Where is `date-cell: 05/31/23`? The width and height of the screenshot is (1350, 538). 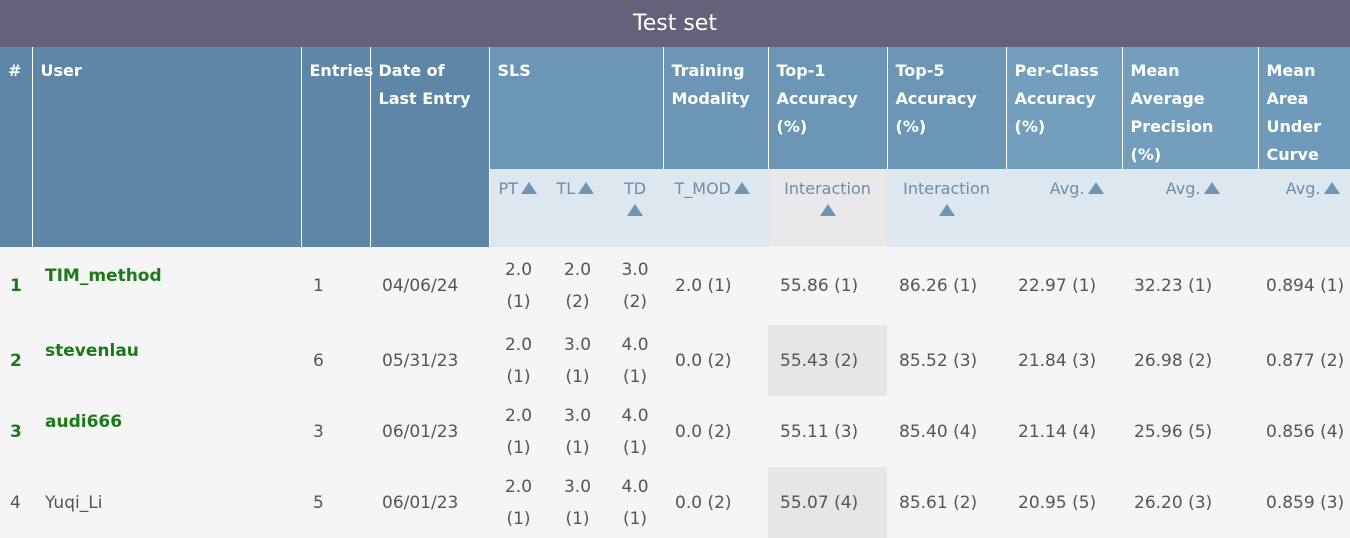
date-cell: 05/31/23 is located at coordinates (420, 360).